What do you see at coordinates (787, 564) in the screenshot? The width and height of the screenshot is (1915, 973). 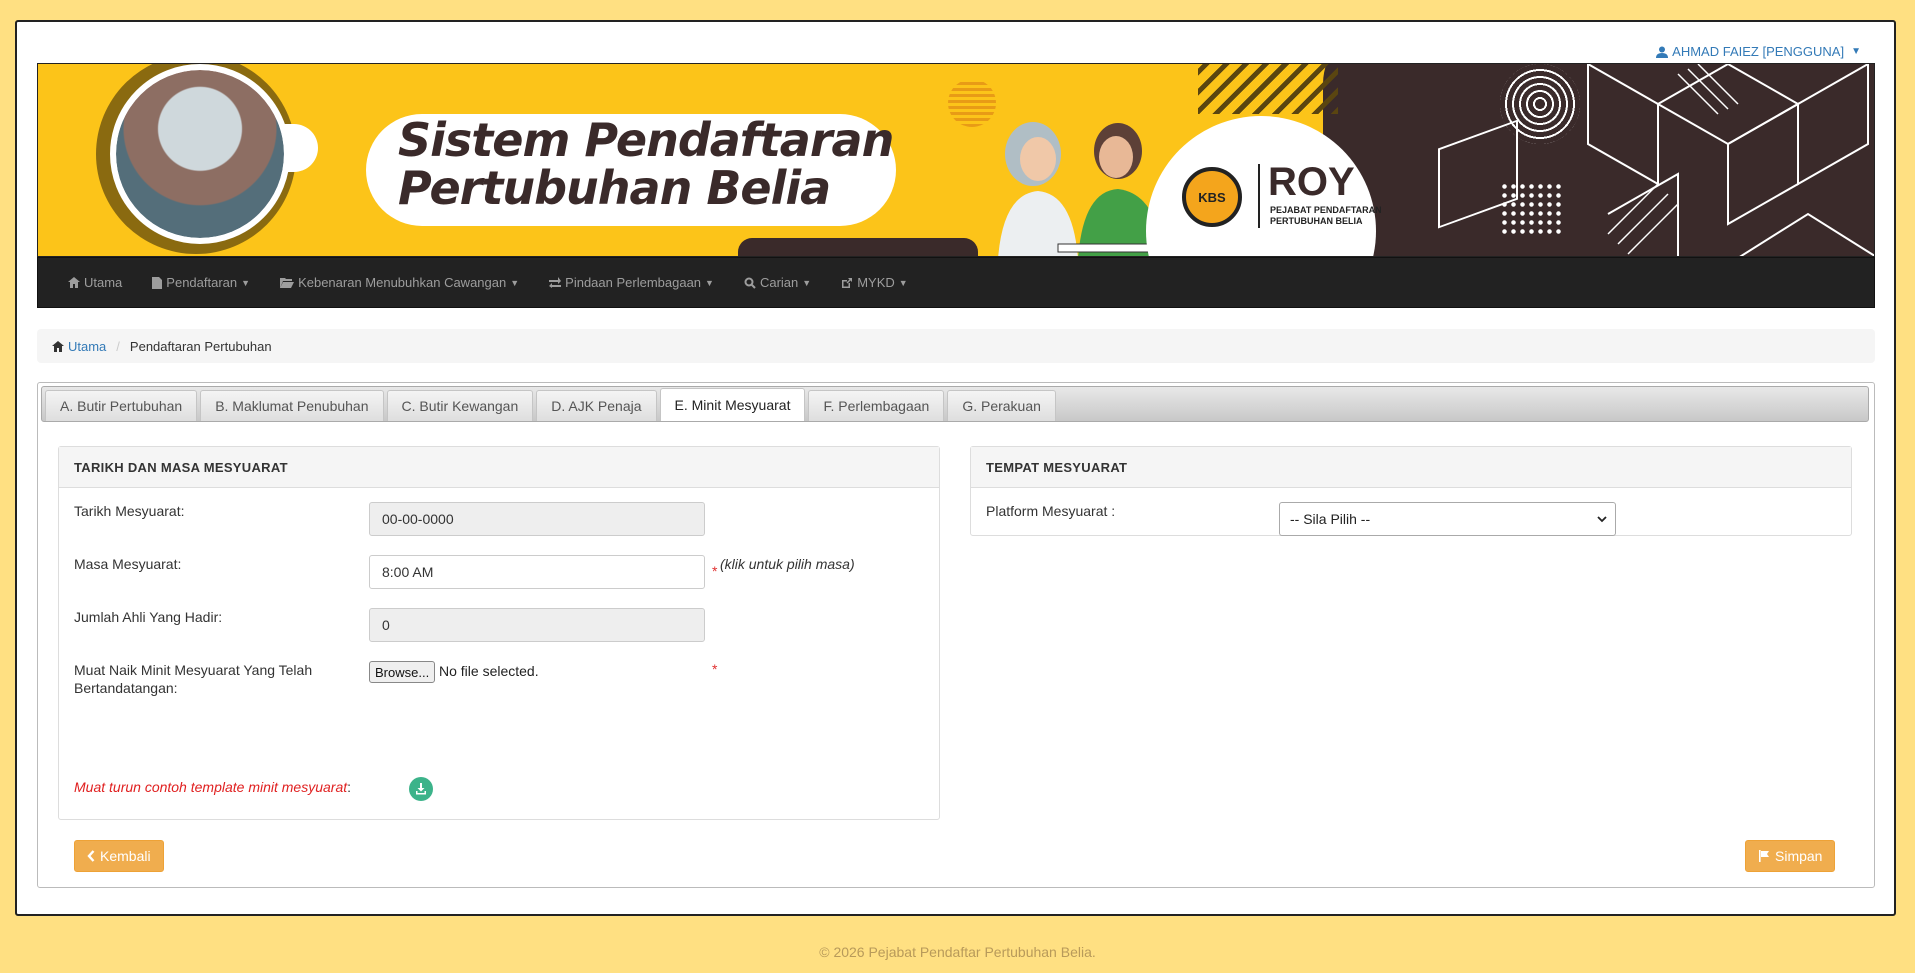 I see `masa-hint: (klik untuk pilih masa)` at bounding box center [787, 564].